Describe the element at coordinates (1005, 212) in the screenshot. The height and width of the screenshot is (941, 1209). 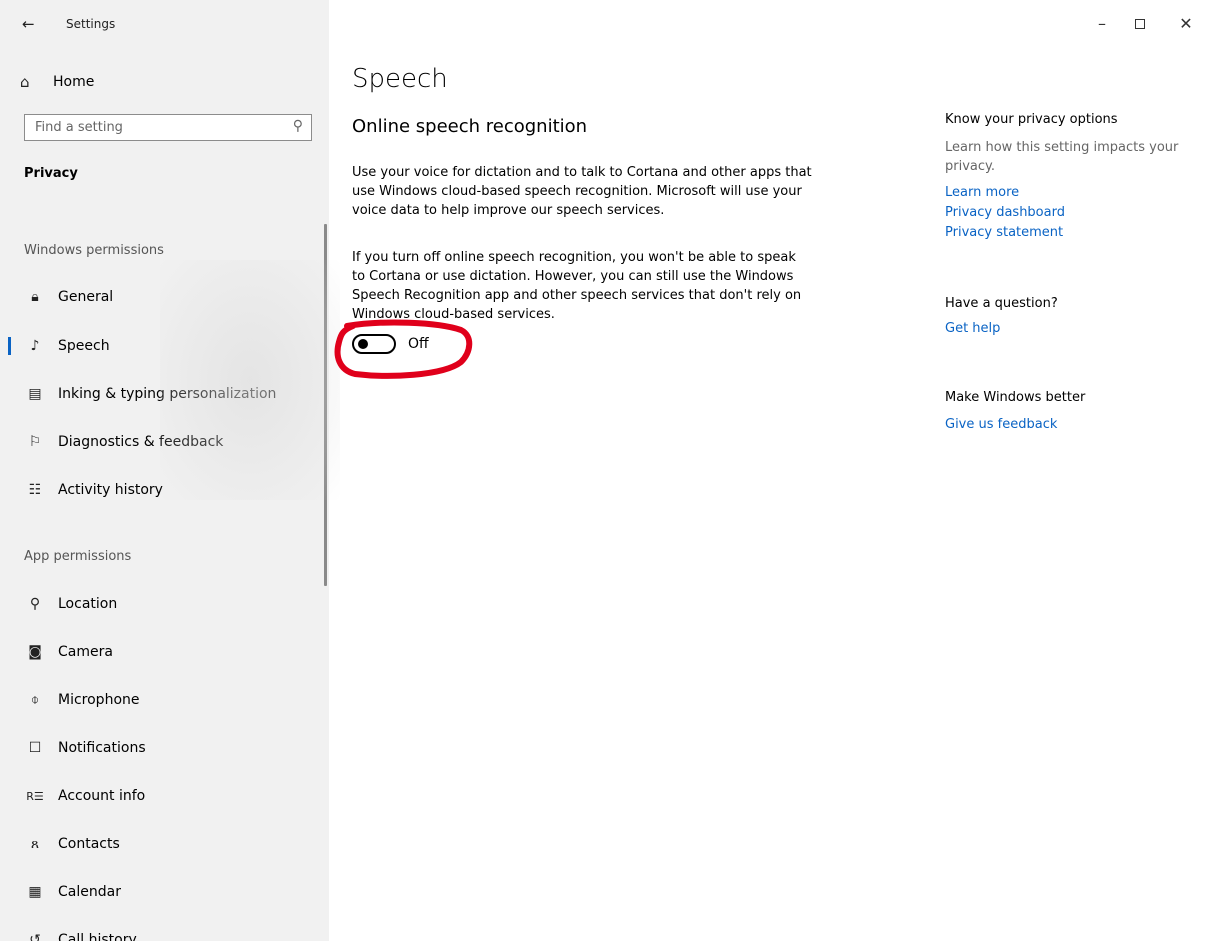
I see `privacy-dashboard-link: Privacy dashboard` at that location.